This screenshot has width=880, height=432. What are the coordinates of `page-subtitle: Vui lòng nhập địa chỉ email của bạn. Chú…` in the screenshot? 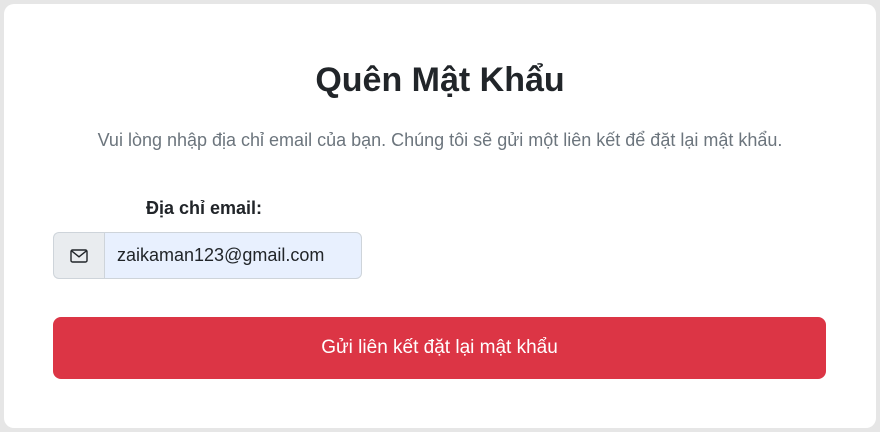 It's located at (440, 140).